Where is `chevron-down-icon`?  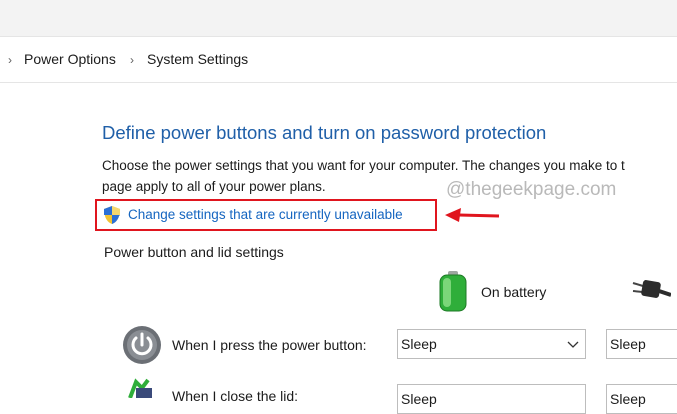
chevron-down-icon is located at coordinates (573, 344).